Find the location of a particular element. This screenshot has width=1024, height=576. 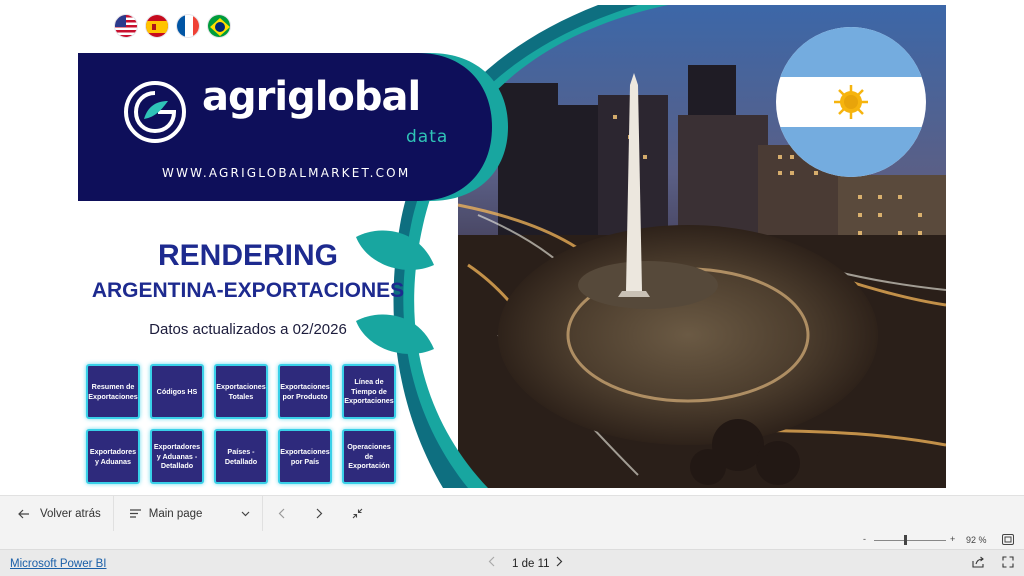

back-button: Volver atrás is located at coordinates (56, 513).